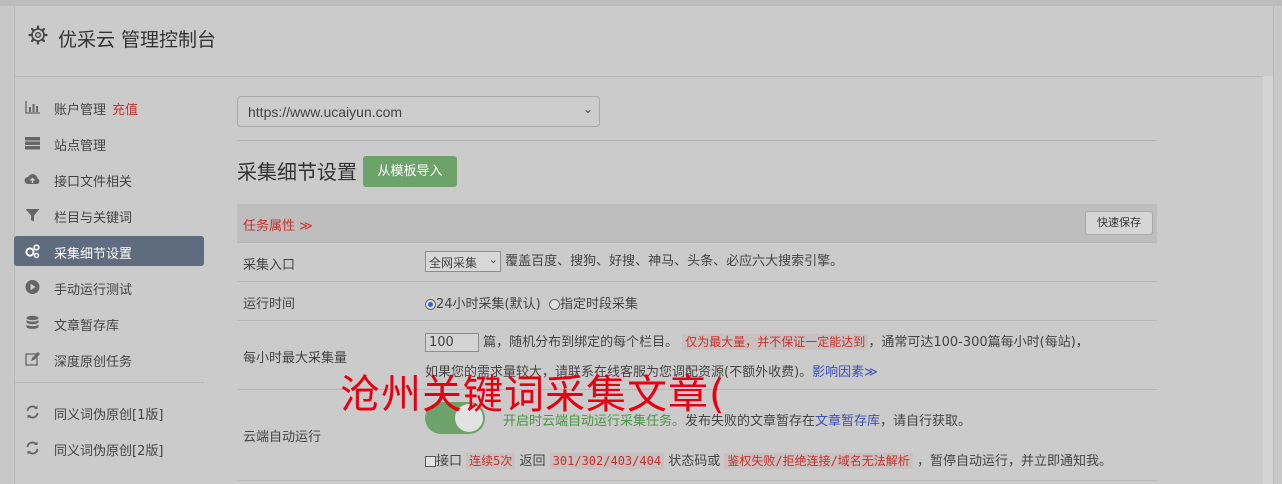  What do you see at coordinates (694, 461) in the screenshot?
I see `text-status: 状态码或` at bounding box center [694, 461].